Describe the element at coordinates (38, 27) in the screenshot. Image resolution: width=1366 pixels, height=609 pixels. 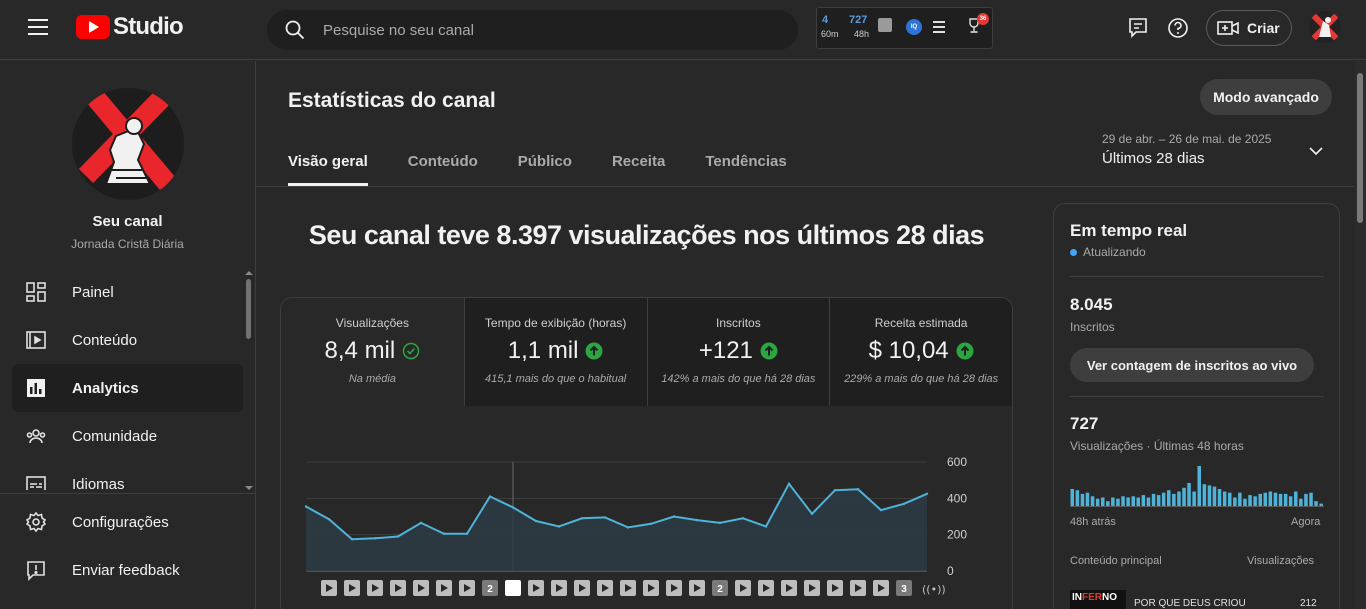
I see `menu-icon` at that location.